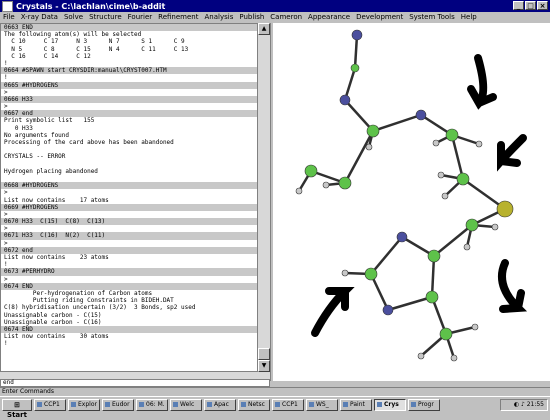 This screenshot has height=420, width=550. Describe the element at coordinates (118, 405) in the screenshot. I see `taskbar-item: Eudor` at that location.